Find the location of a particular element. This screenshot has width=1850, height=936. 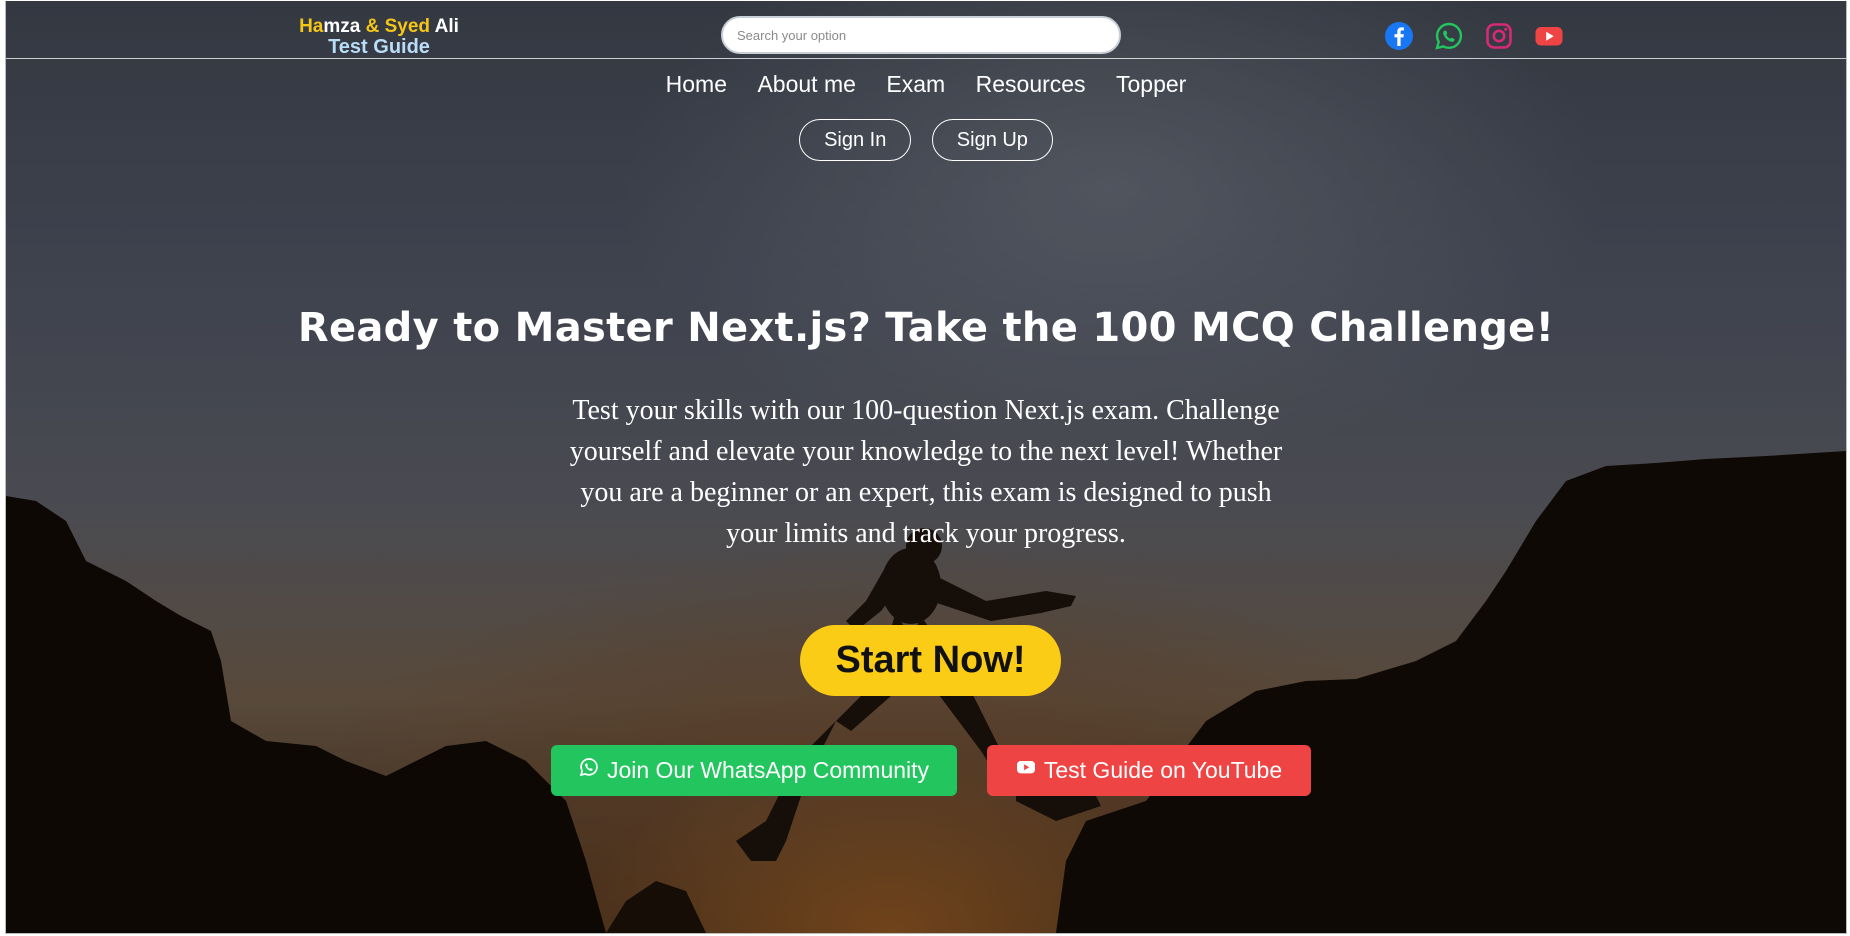

nav-link-exam: Exam is located at coordinates (915, 84).